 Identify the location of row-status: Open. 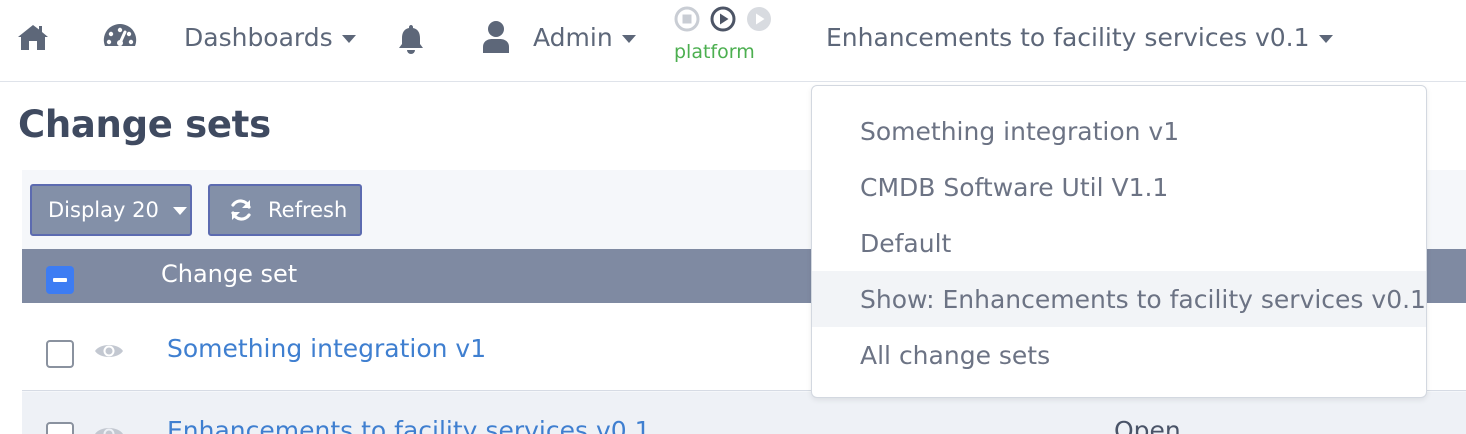
(1147, 425).